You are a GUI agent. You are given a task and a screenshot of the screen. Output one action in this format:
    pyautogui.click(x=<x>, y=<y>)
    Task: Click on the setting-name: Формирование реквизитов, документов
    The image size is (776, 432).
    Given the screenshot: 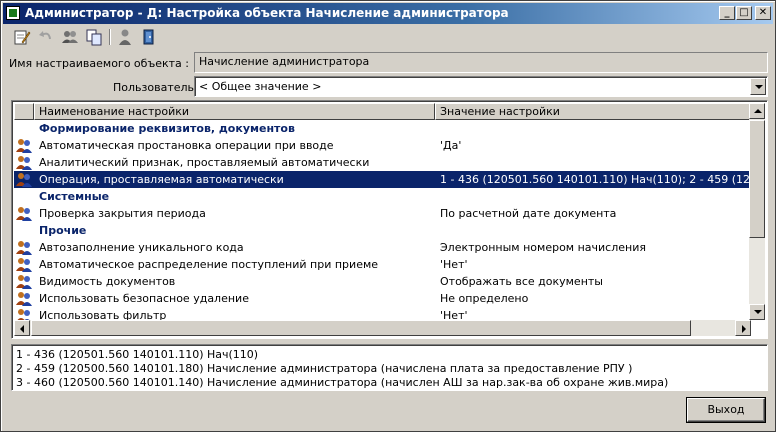 What is the action you would take?
    pyautogui.click(x=167, y=128)
    